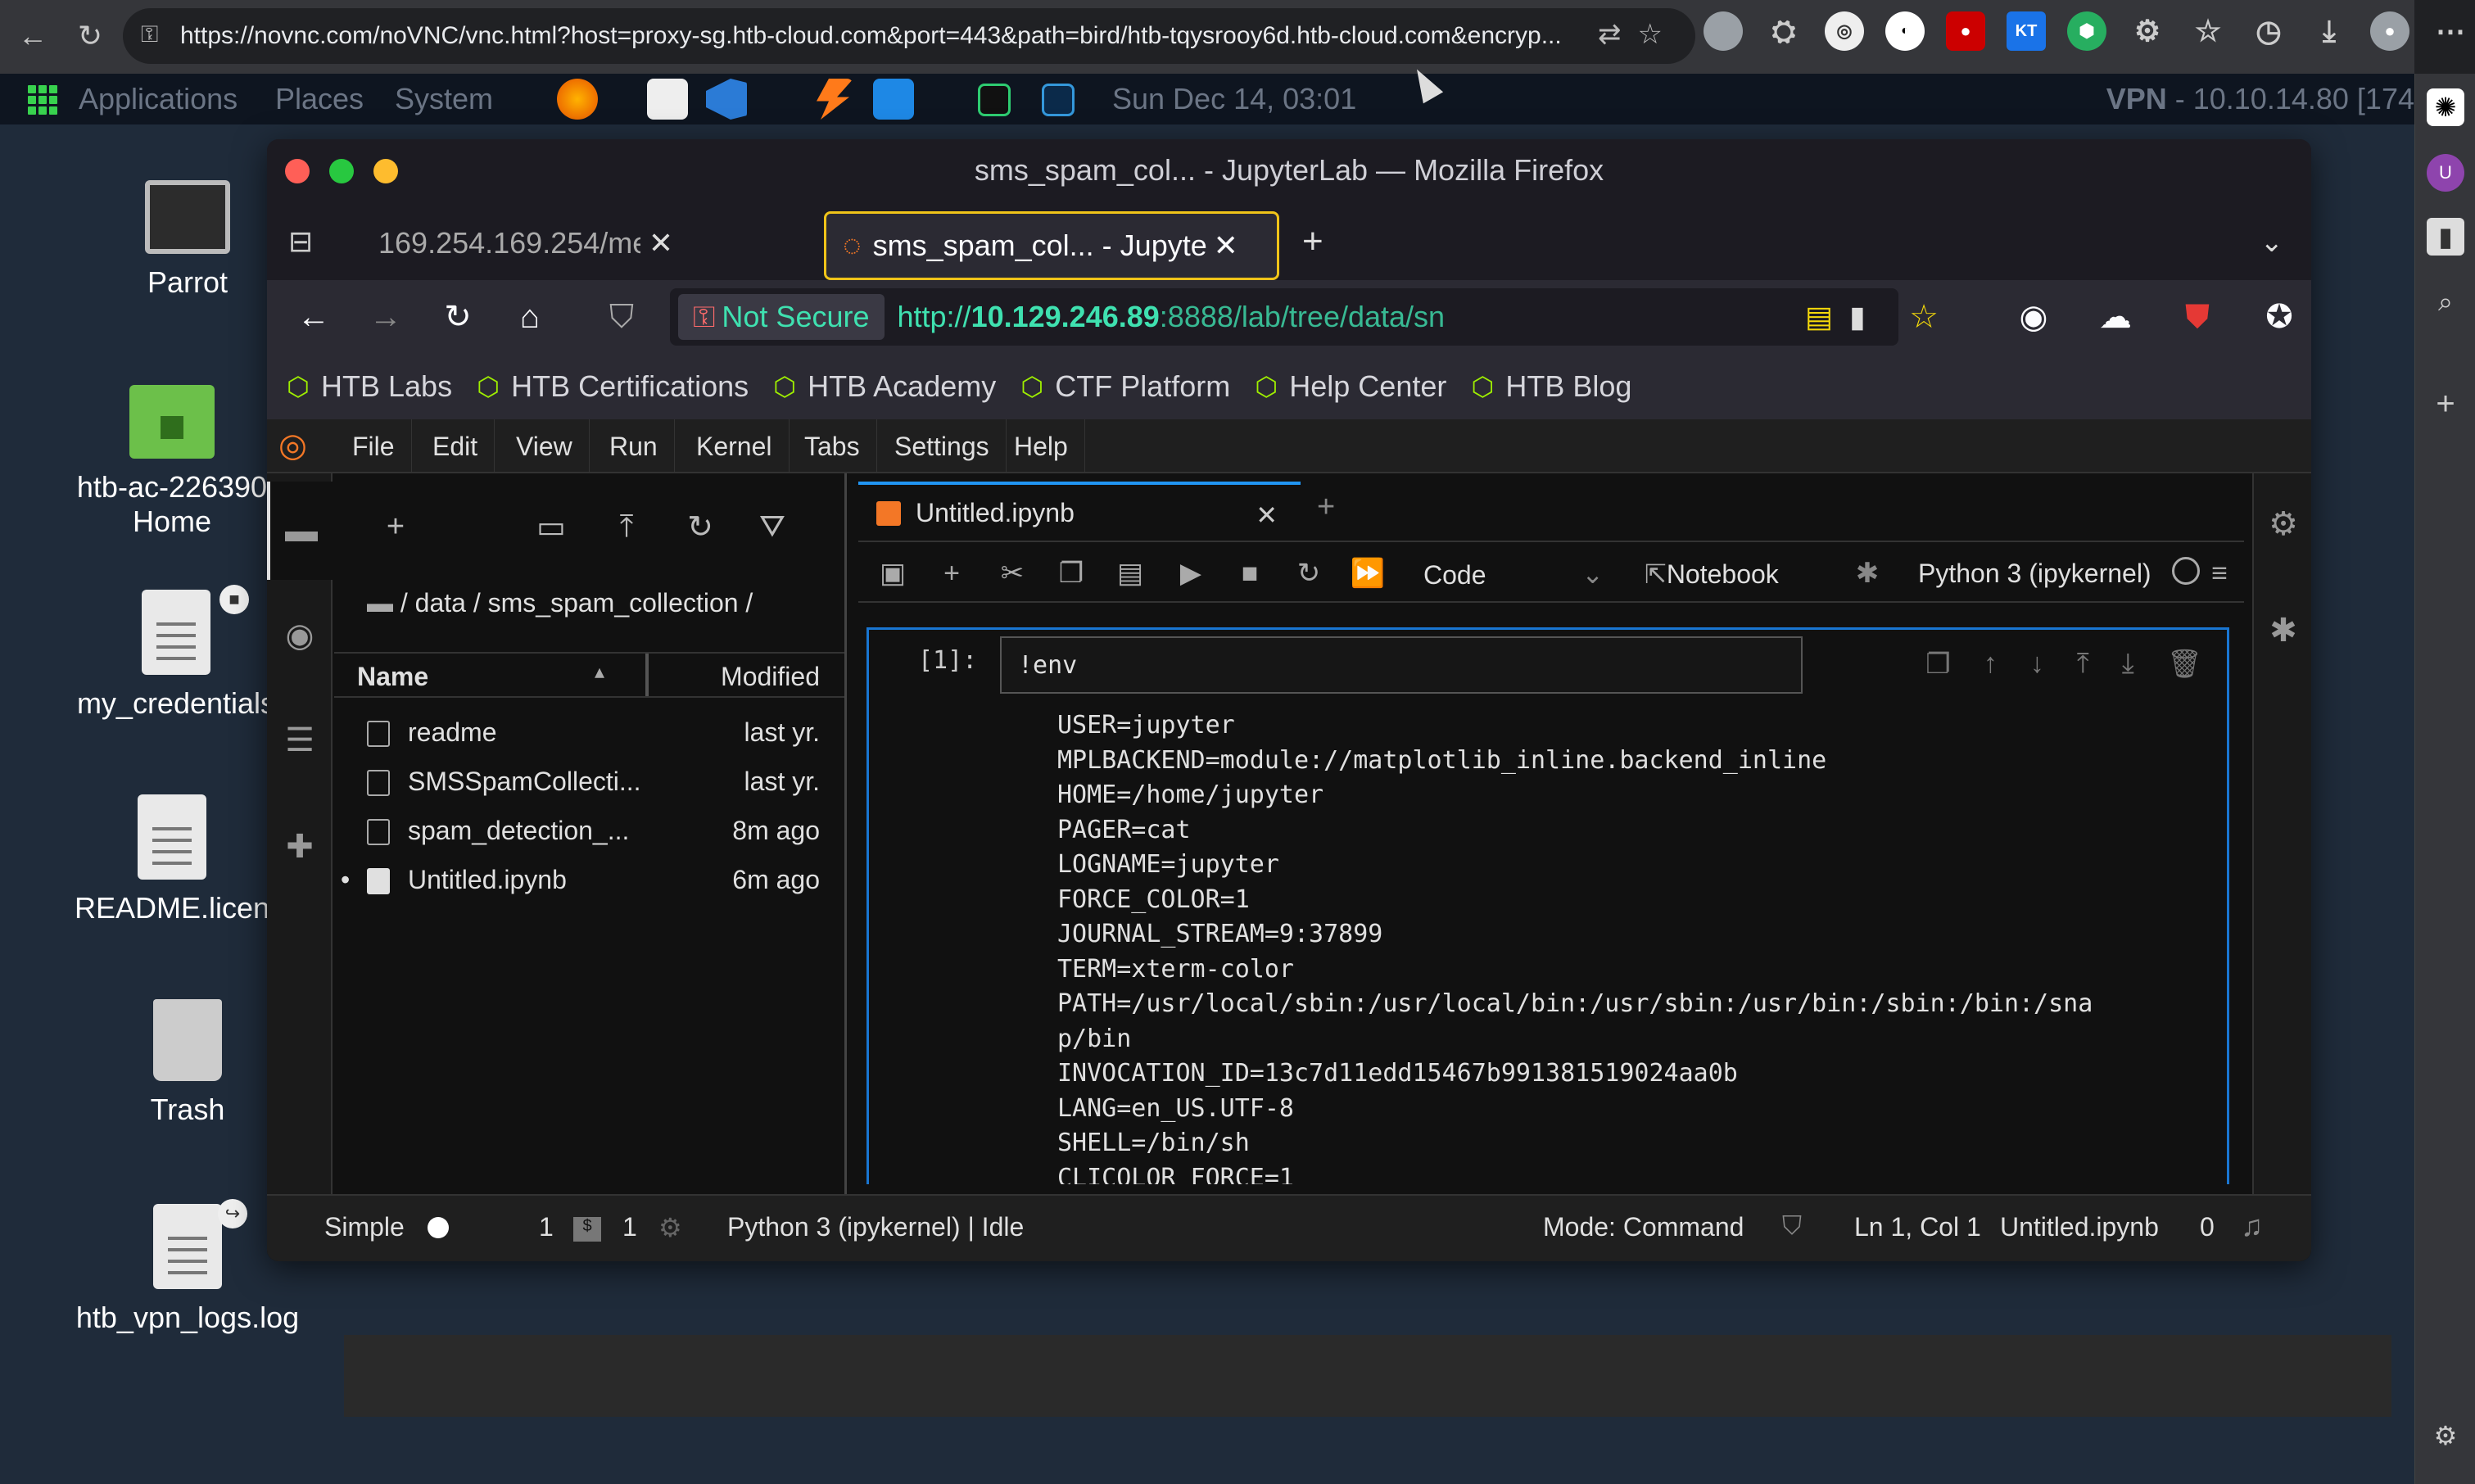  What do you see at coordinates (772, 526) in the screenshot?
I see `filter-icon: ⛛` at bounding box center [772, 526].